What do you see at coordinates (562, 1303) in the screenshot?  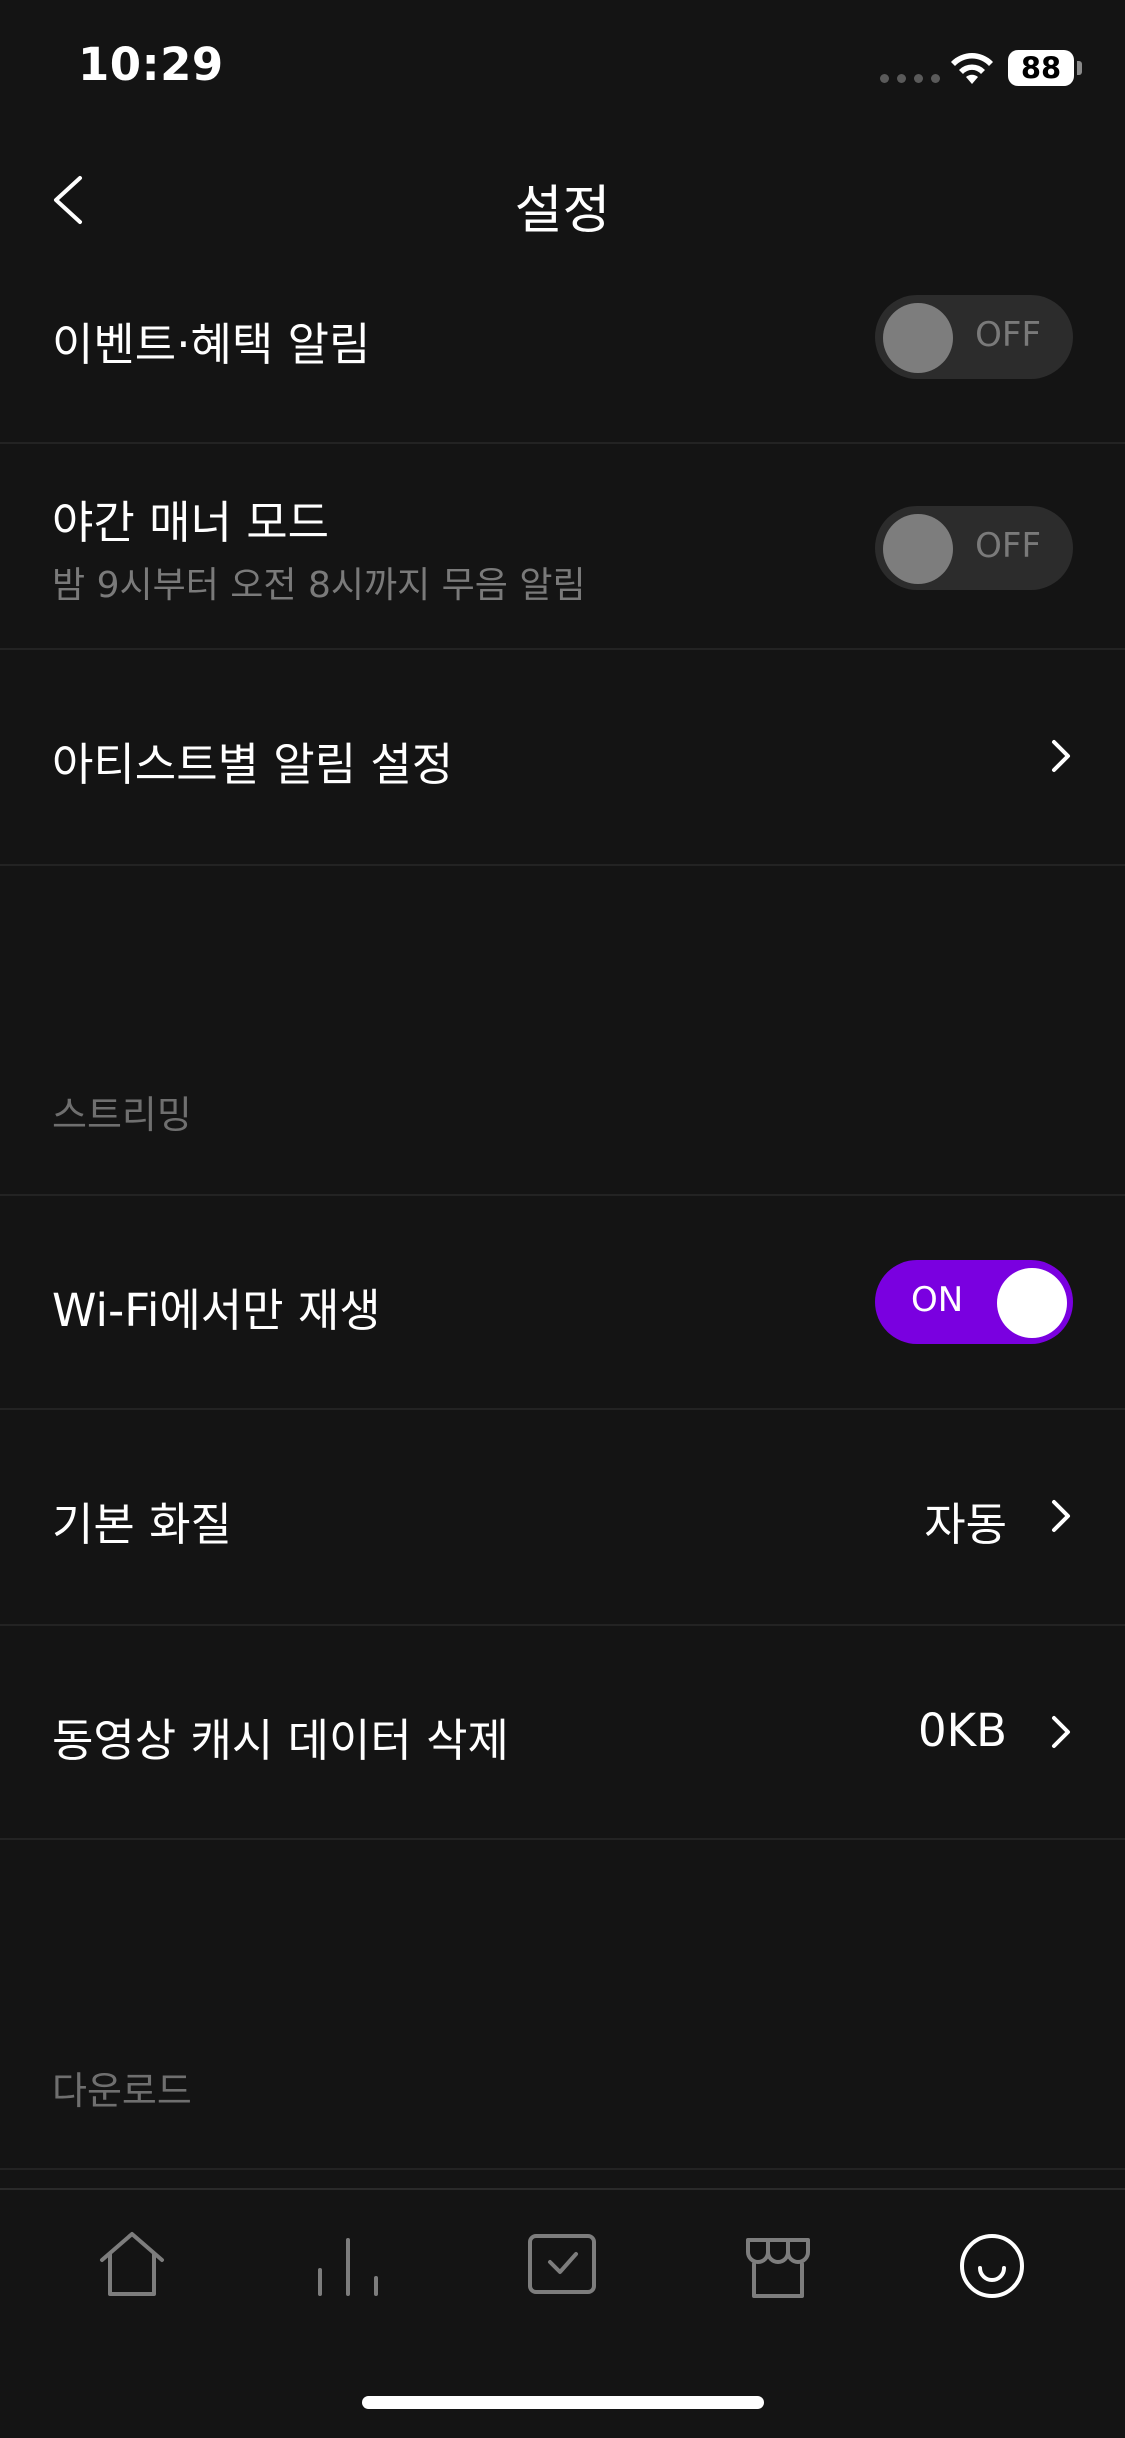 I see `settings-row-wifi-only: Wi-Fi에서만 재생 ON` at bounding box center [562, 1303].